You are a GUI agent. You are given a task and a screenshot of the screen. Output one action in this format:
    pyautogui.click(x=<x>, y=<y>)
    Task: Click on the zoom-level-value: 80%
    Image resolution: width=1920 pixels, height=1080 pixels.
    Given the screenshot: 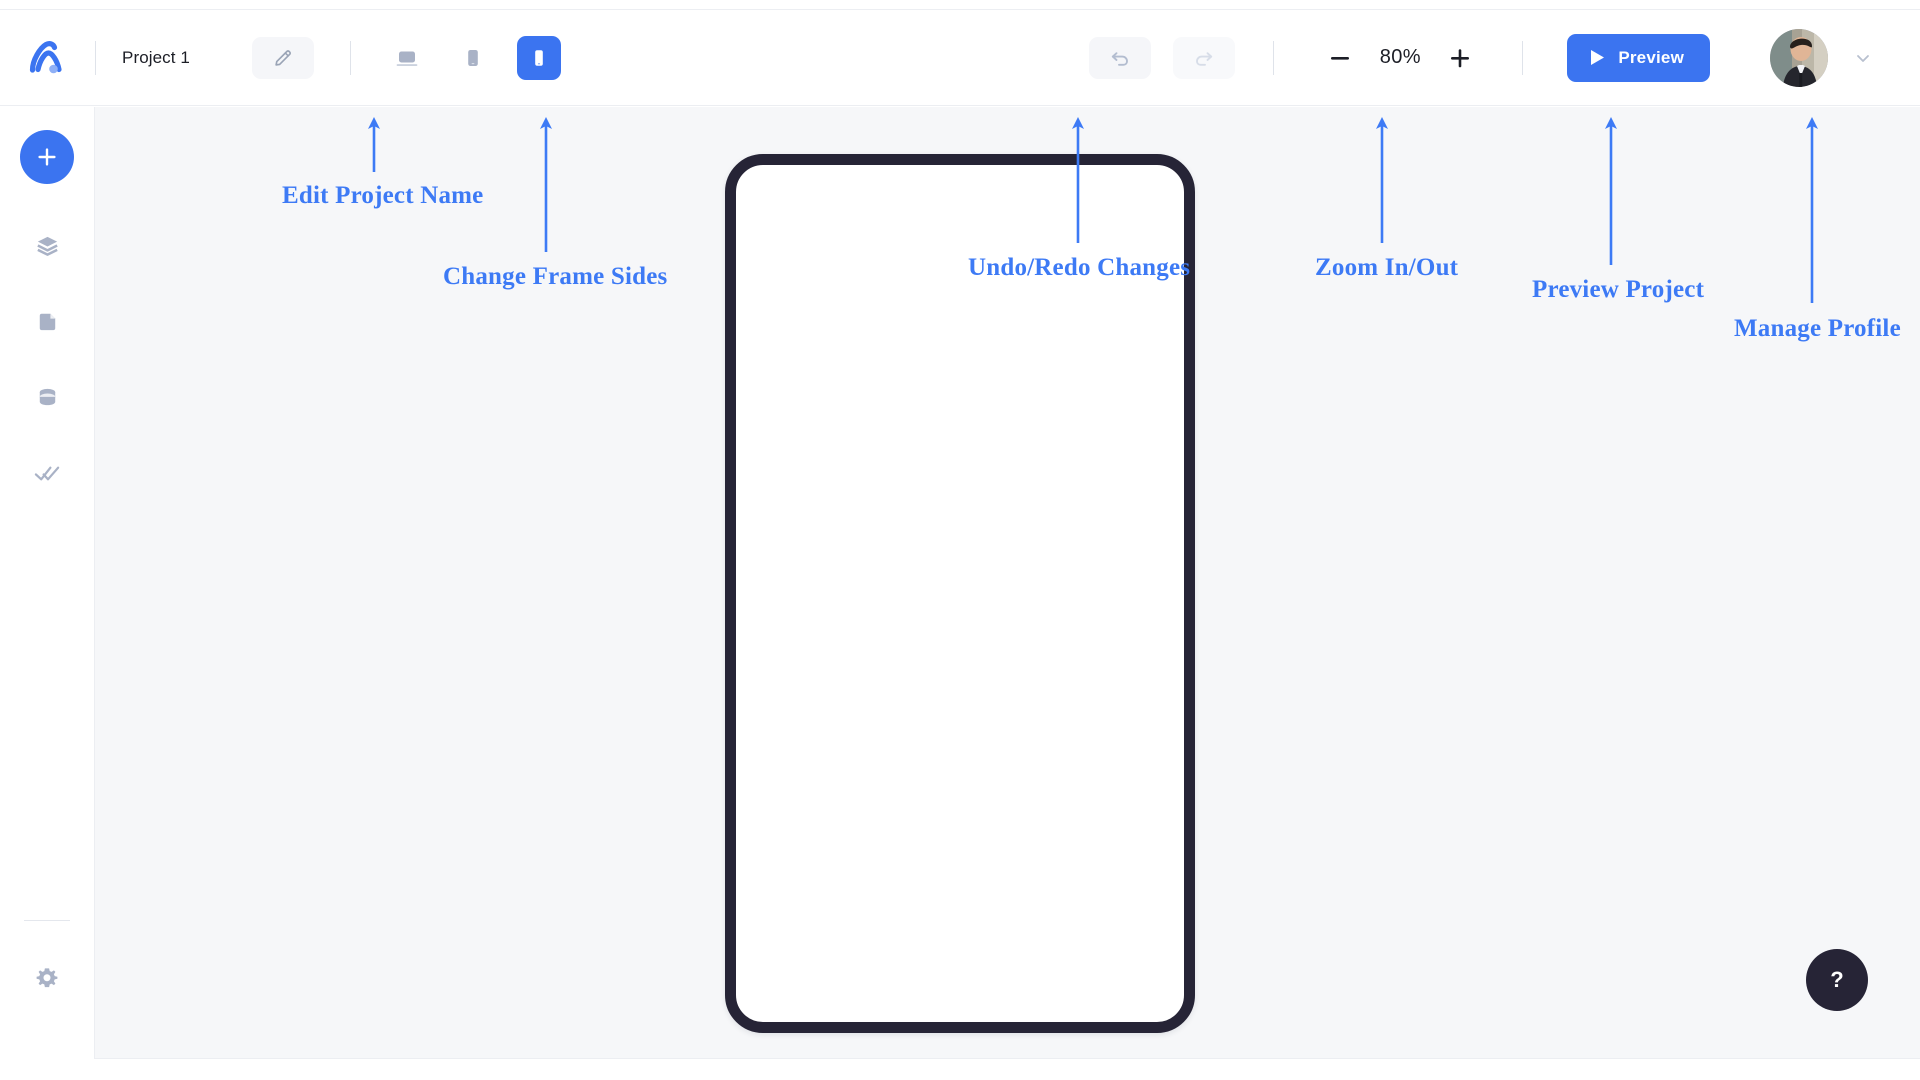 What is the action you would take?
    pyautogui.click(x=1400, y=57)
    